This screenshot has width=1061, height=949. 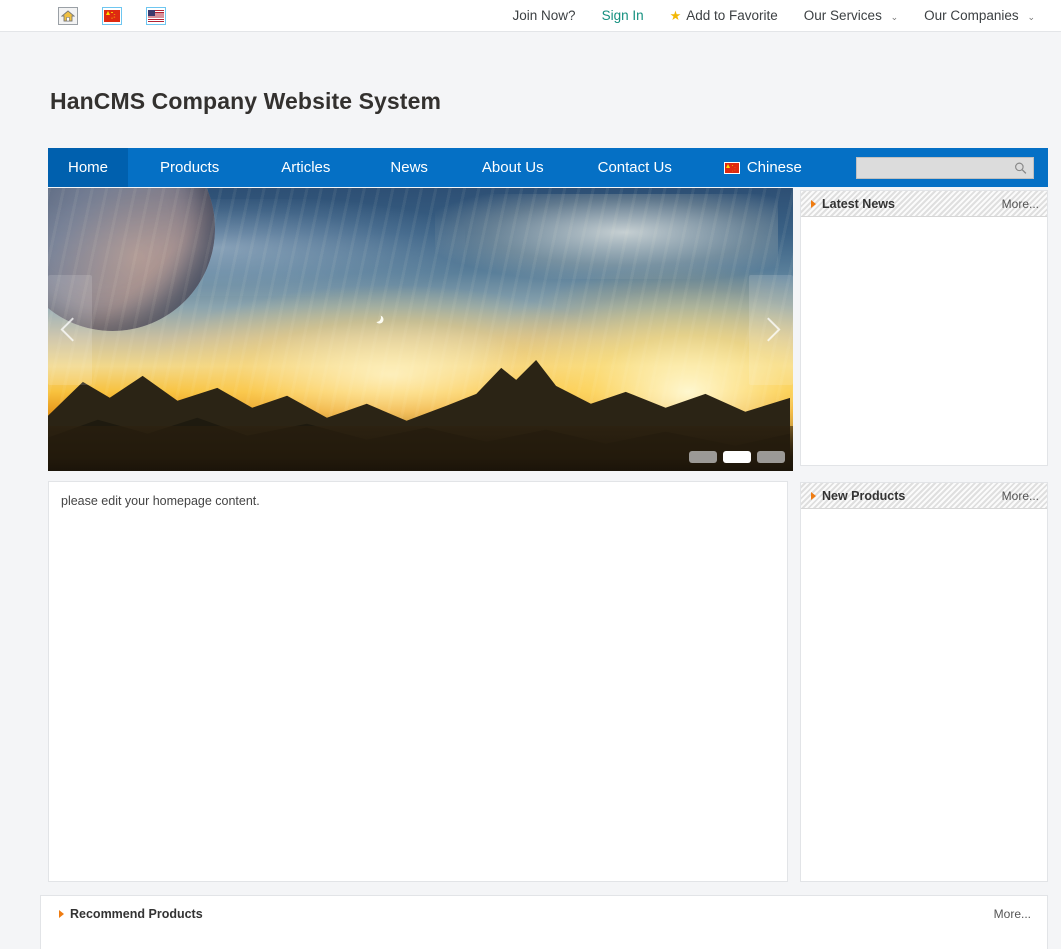 I want to click on search-input, so click(x=945, y=167).